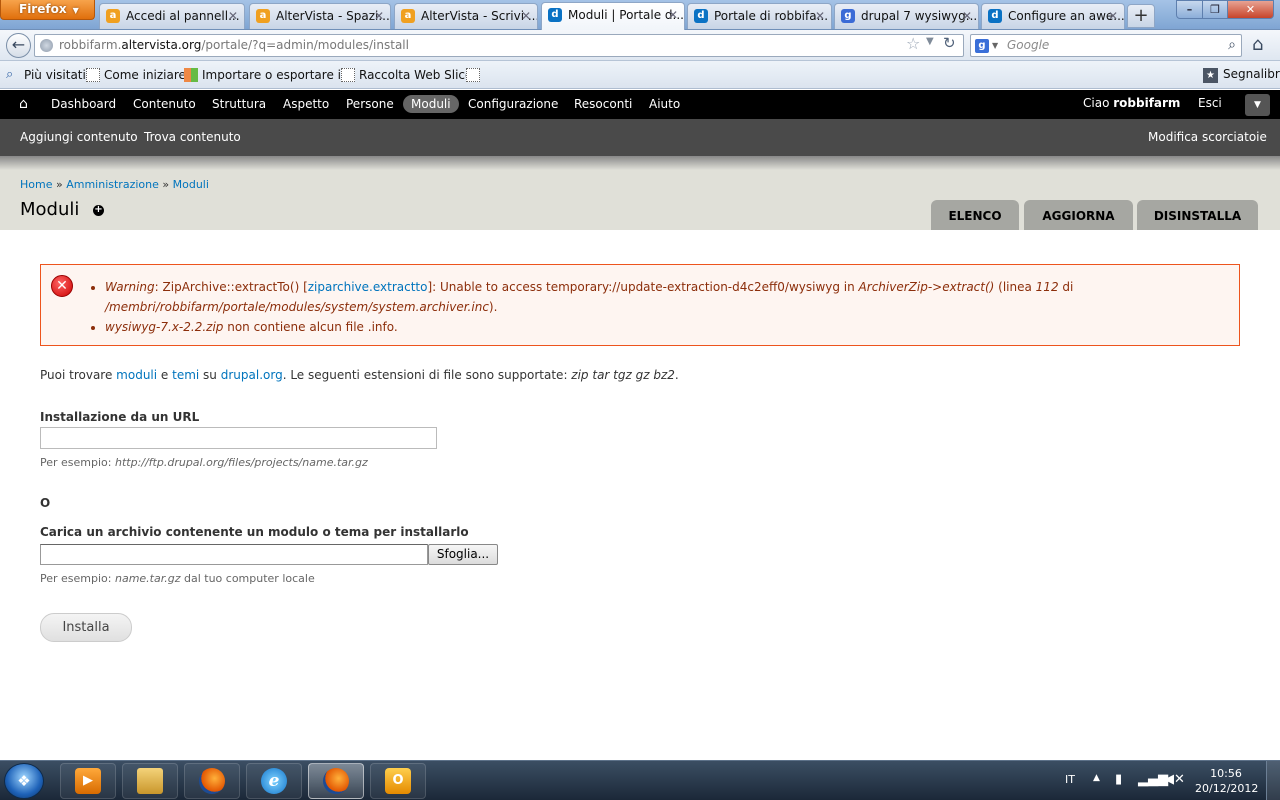 This screenshot has height=800, width=1280. I want to click on toolbar-item-modules: Moduli, so click(431, 104).